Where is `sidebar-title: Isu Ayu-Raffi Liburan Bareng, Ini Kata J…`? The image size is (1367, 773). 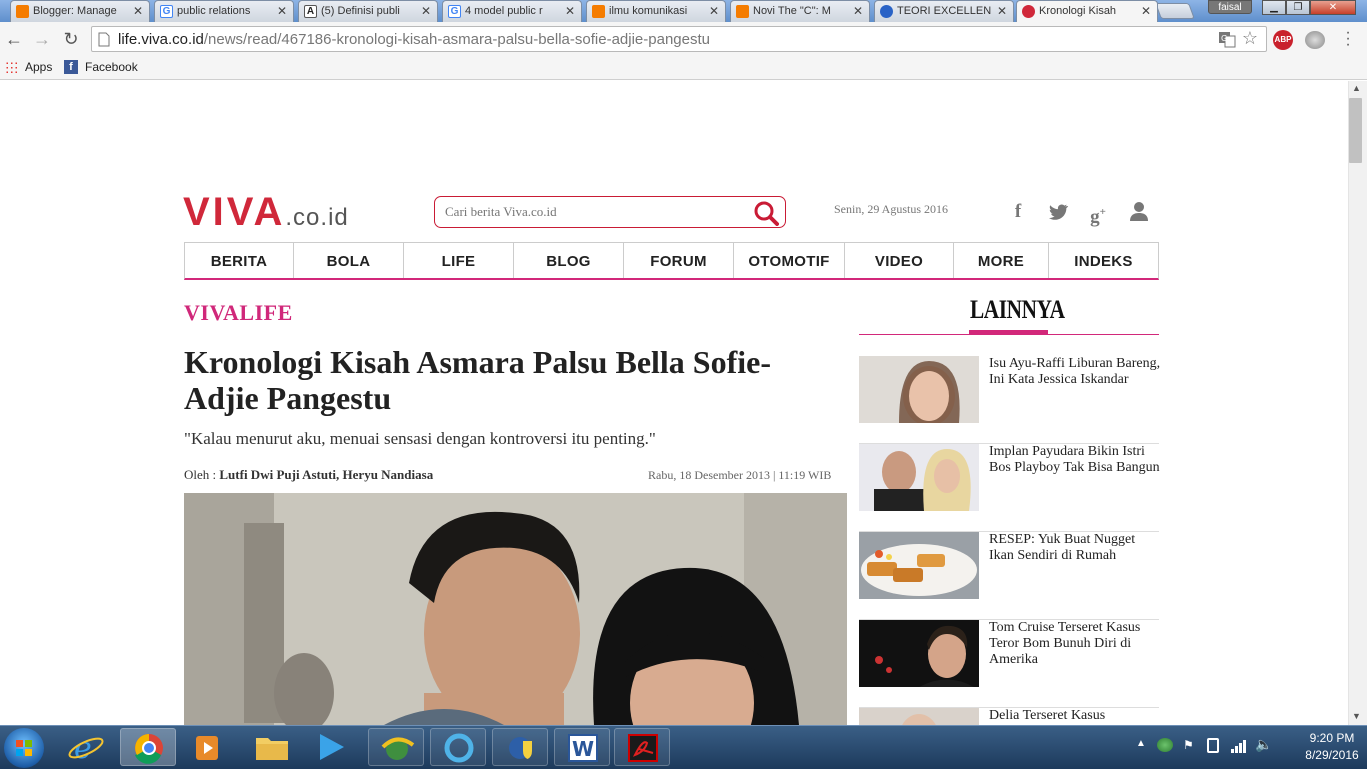
sidebar-title: Isu Ayu-Raffi Liburan Bareng, Ini Kata J… is located at coordinates (1075, 372).